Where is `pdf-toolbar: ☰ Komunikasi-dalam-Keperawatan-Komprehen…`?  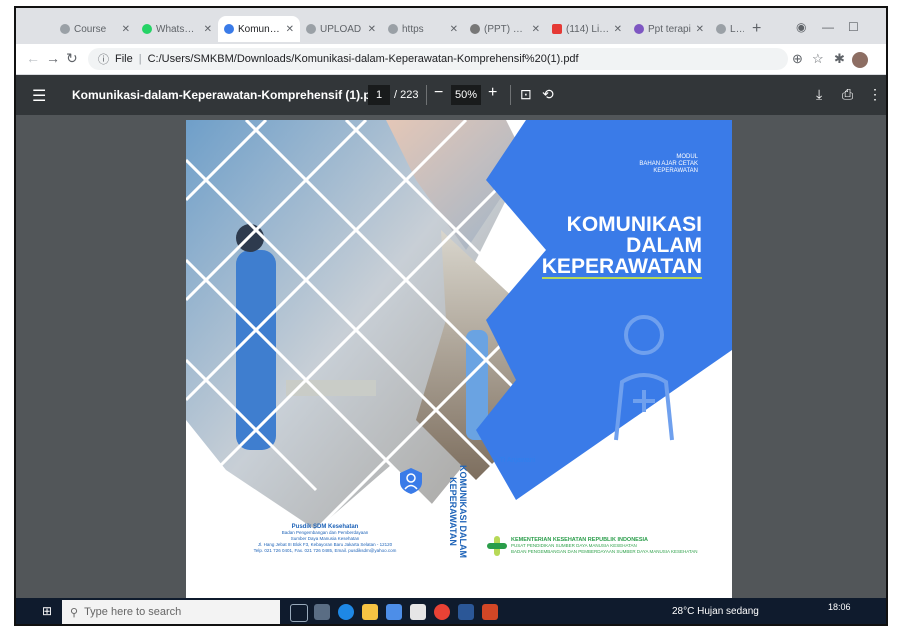 pdf-toolbar: ☰ Komunikasi-dalam-Keperawatan-Komprehen… is located at coordinates (451, 95).